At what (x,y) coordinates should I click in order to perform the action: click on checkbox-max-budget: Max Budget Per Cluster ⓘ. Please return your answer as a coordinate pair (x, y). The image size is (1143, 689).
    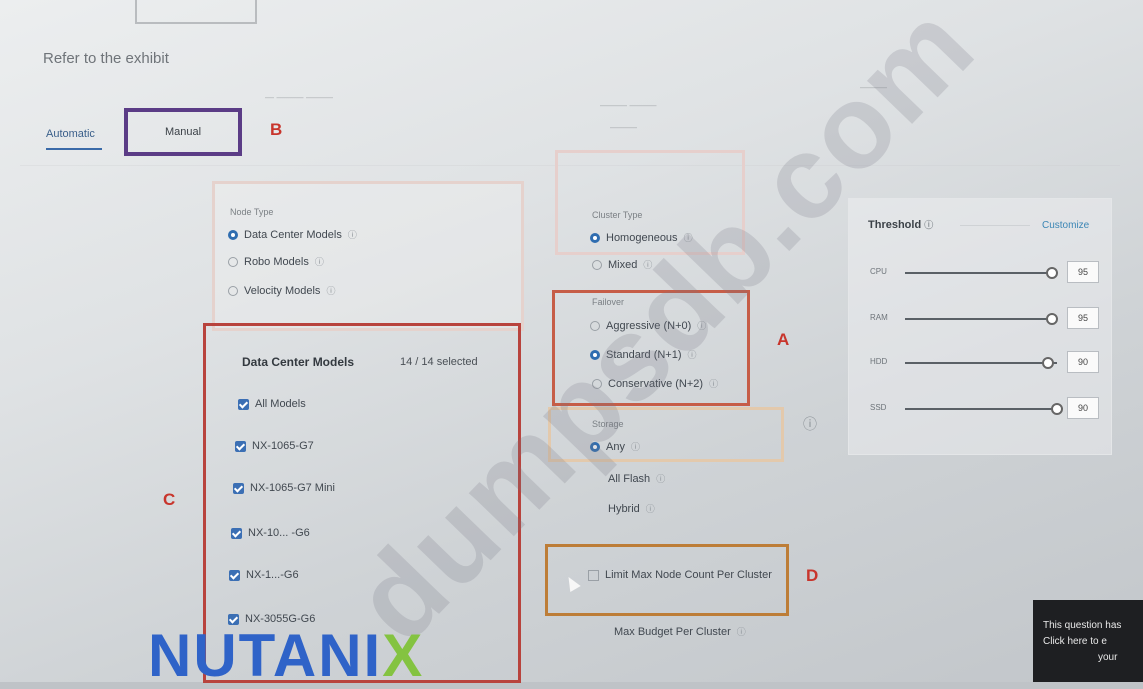
    Looking at the image, I should click on (671, 631).